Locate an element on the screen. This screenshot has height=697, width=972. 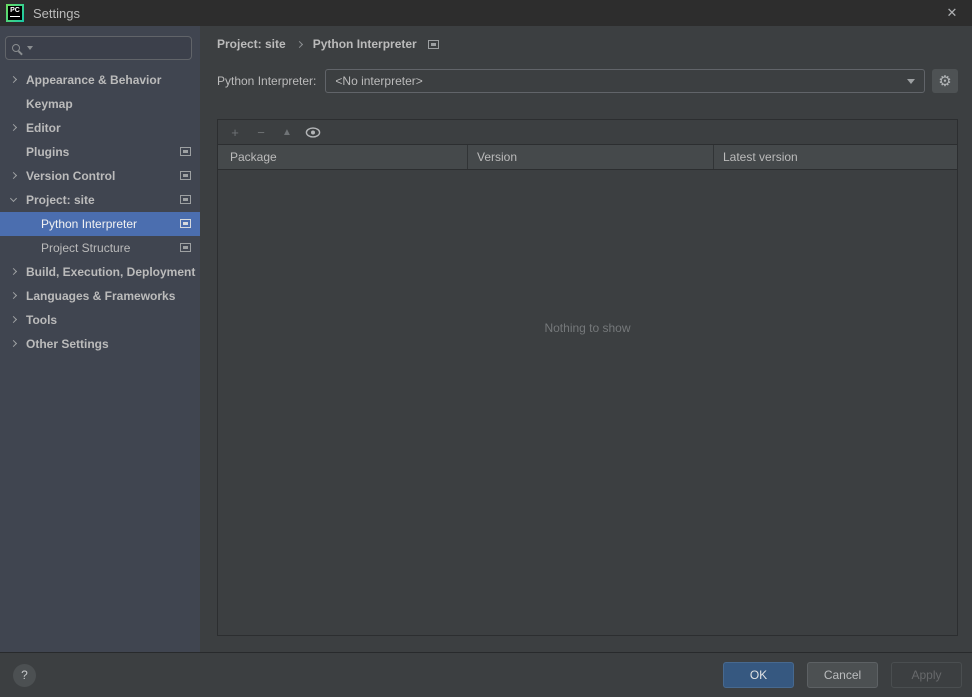
sidebar-item-other-settings: Other Settings is located at coordinates (100, 344).